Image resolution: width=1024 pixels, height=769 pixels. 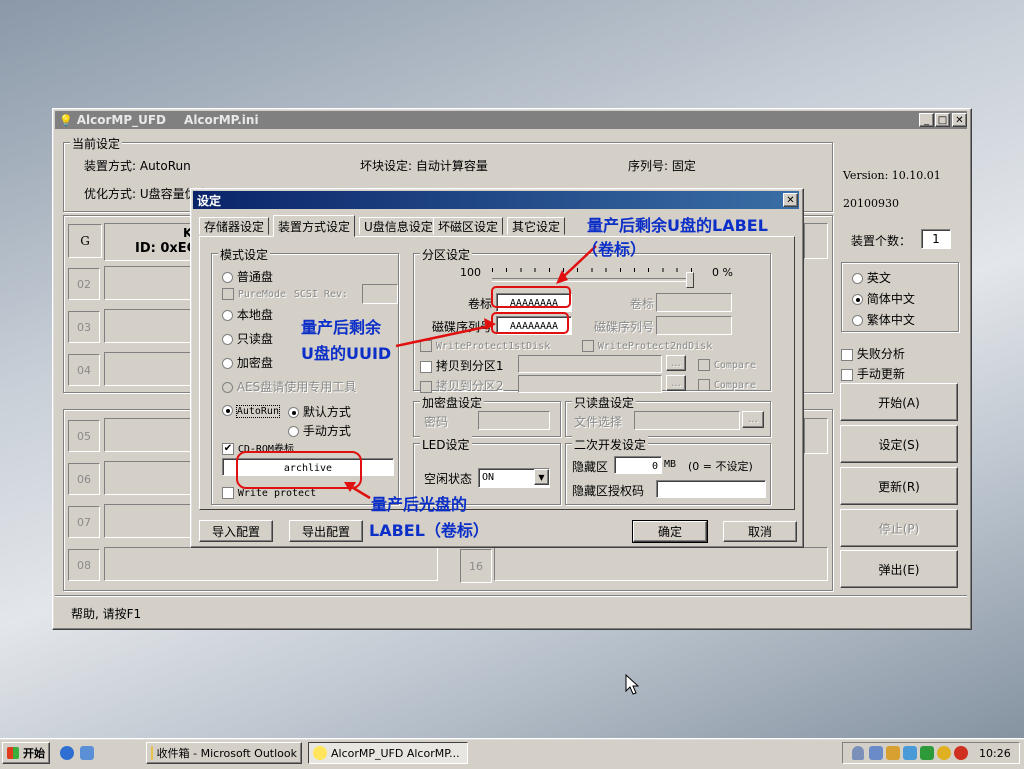 What do you see at coordinates (961, 753) in the screenshot?
I see `power-icon` at bounding box center [961, 753].